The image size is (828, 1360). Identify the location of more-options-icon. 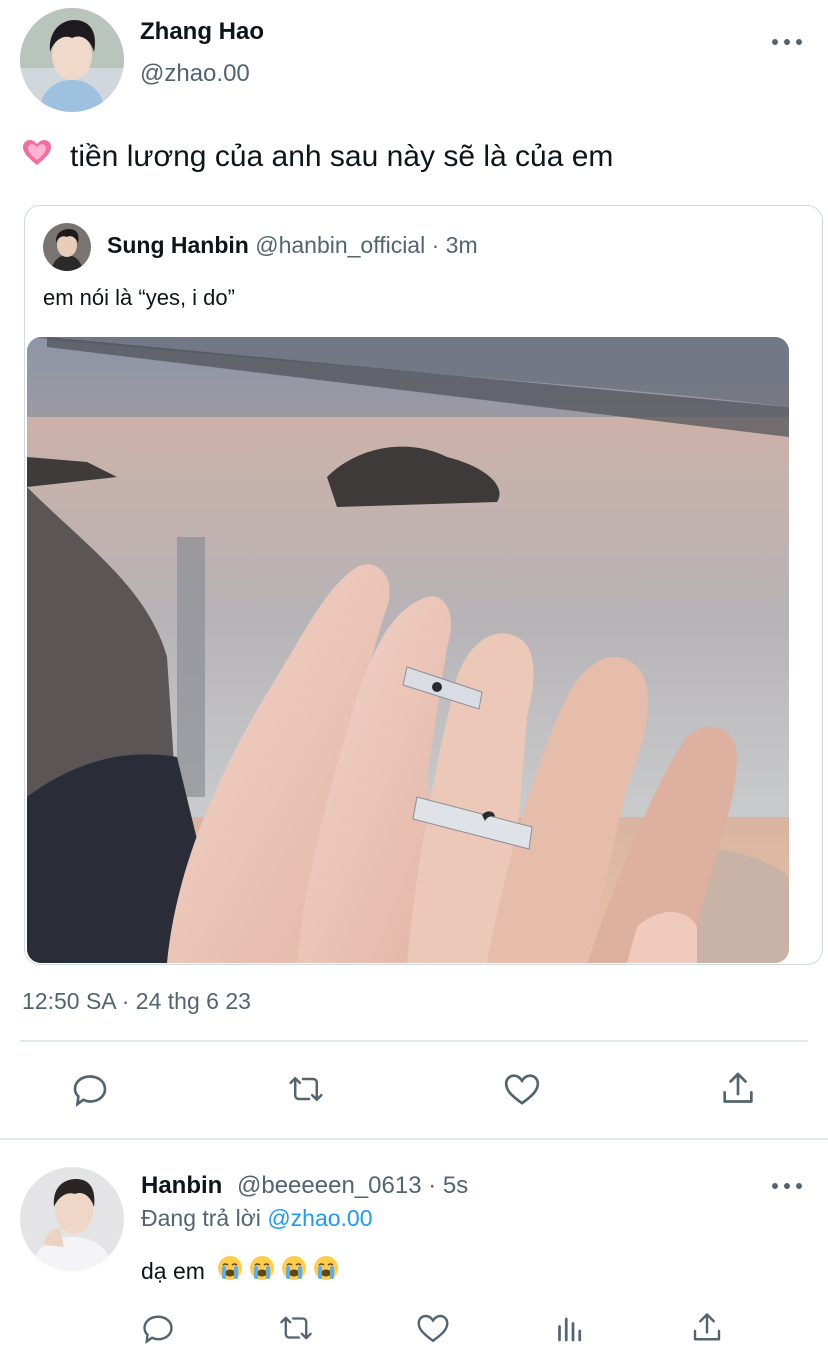
(787, 42).